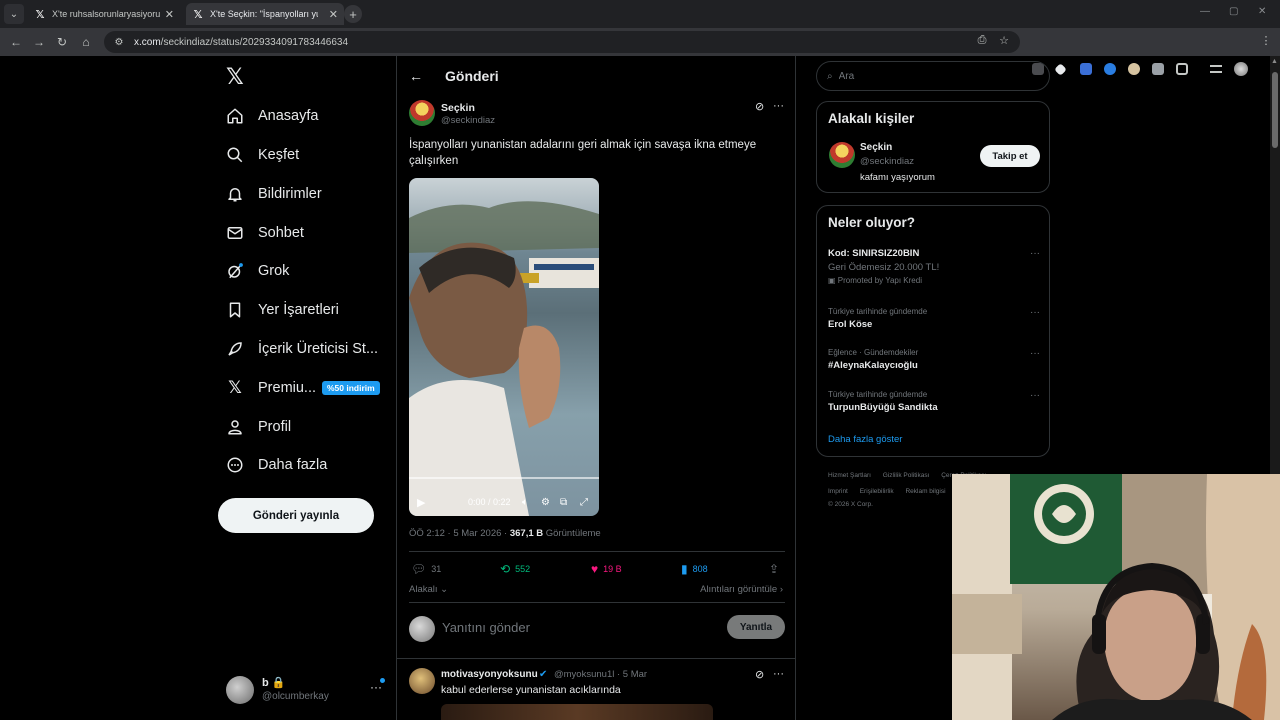 Image resolution: width=1280 pixels, height=720 pixels. I want to click on reply-button: Yanıtla, so click(756, 627).